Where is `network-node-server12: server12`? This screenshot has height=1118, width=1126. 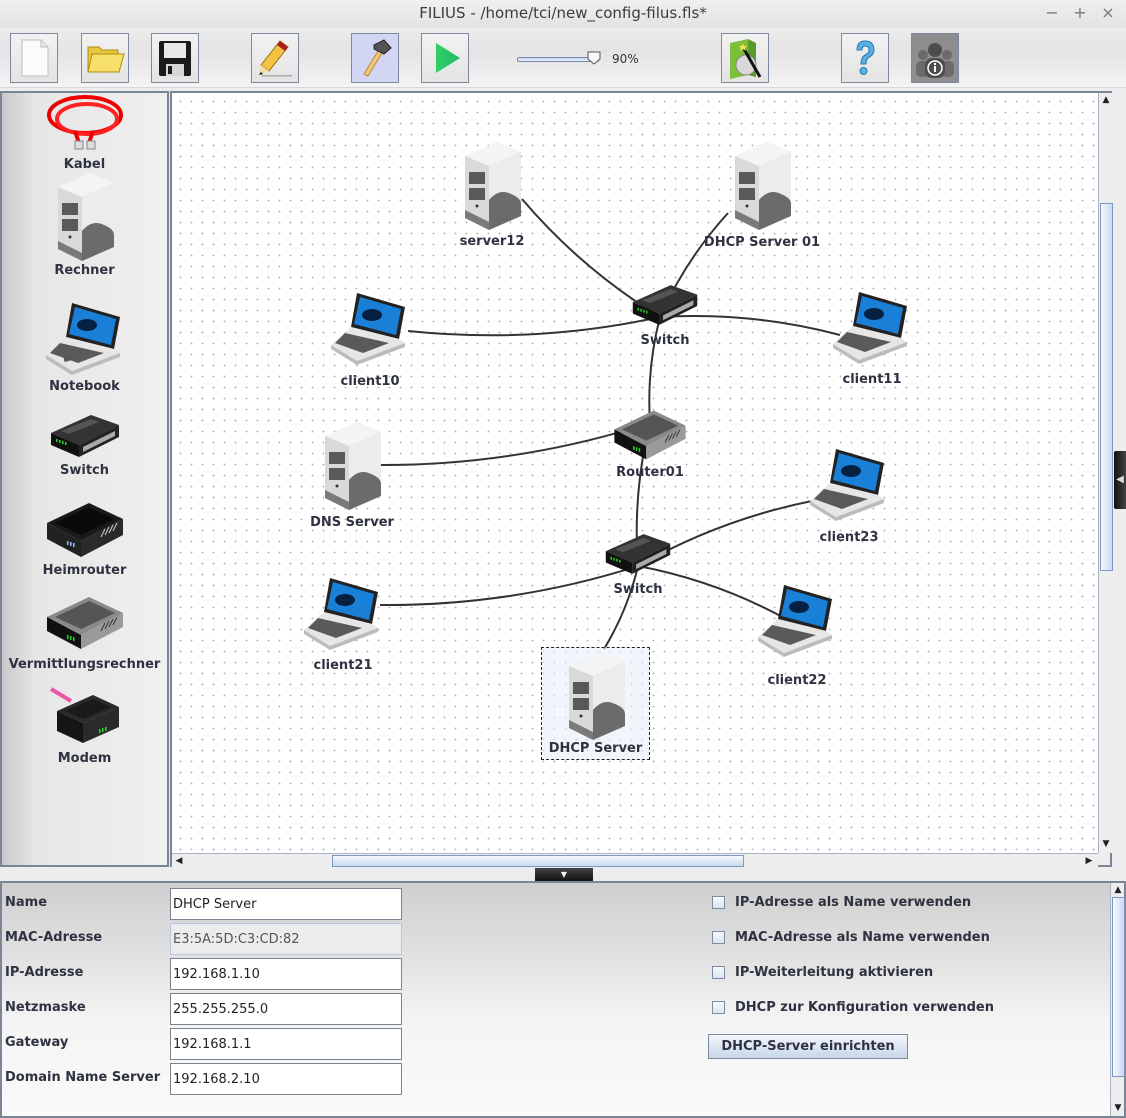 network-node-server12: server12 is located at coordinates (492, 193).